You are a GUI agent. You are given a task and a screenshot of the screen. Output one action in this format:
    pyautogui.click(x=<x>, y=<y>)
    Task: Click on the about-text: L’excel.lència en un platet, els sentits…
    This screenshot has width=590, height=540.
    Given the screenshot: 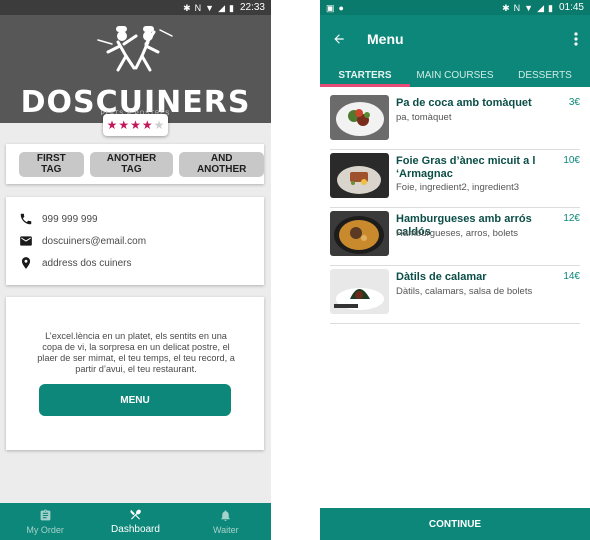 What is the action you would take?
    pyautogui.click(x=136, y=352)
    